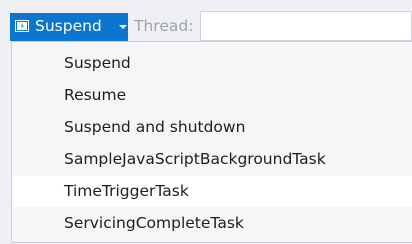  What do you see at coordinates (123, 27) in the screenshot?
I see `chevron-down-icon` at bounding box center [123, 27].